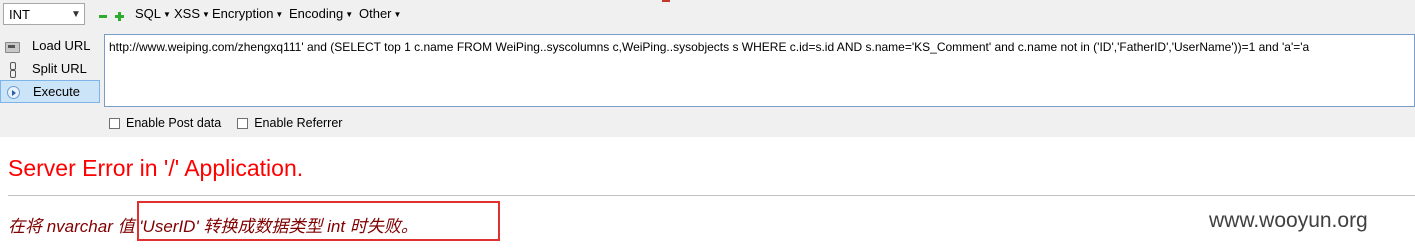  What do you see at coordinates (56, 91) in the screenshot?
I see `execute-label: Execute` at bounding box center [56, 91].